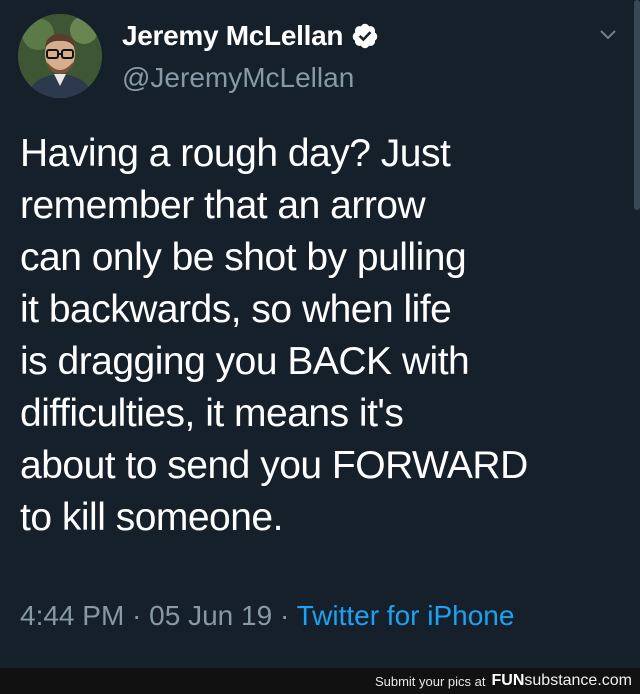  I want to click on verified-badge-icon, so click(365, 36).